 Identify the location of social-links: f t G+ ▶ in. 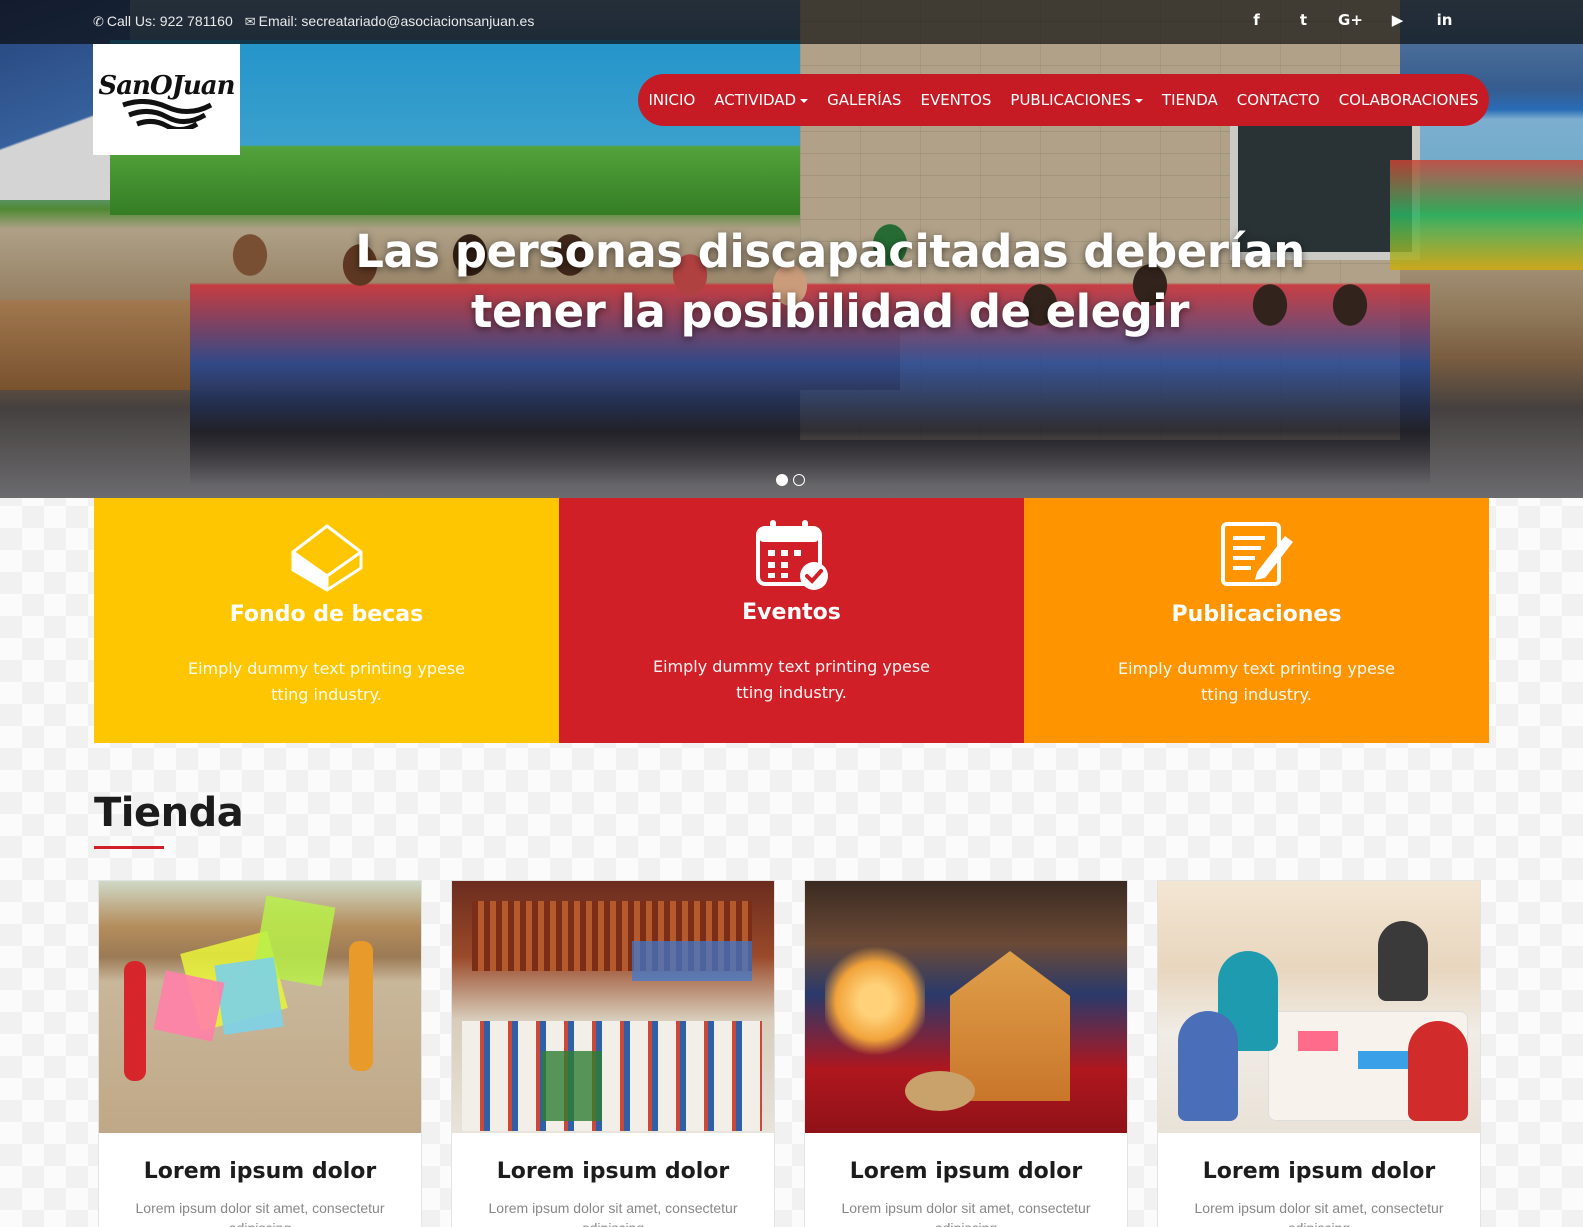
(1350, 20).